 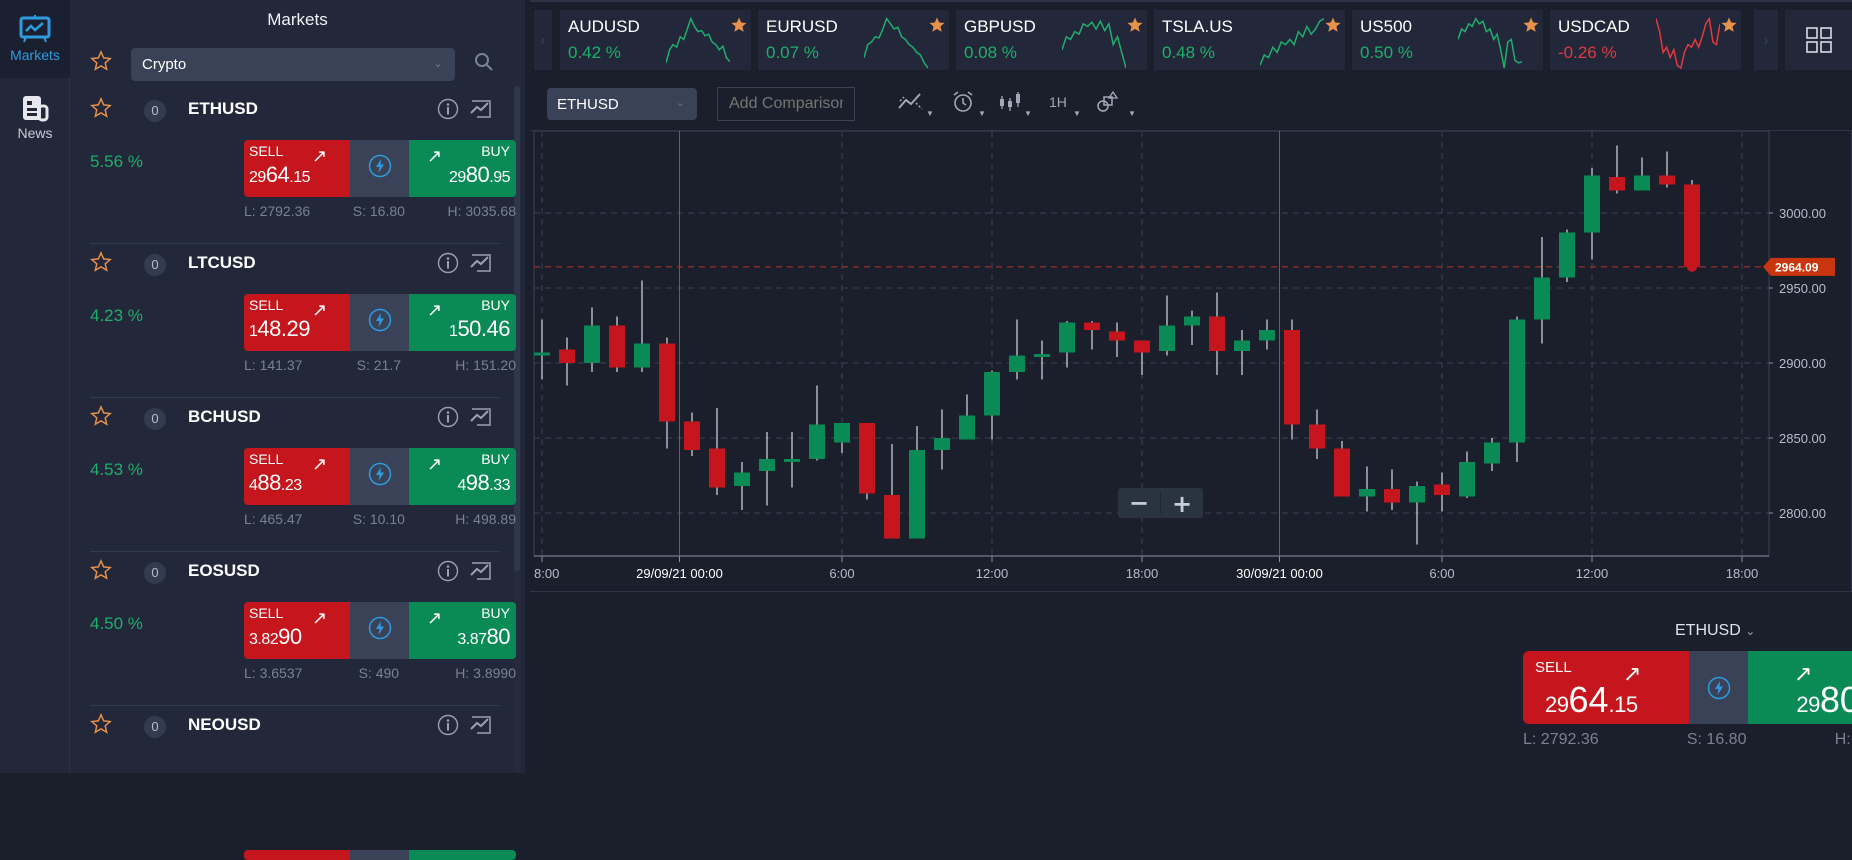 I want to click on symbol-select: ETHUSD ⌄, so click(x=622, y=104).